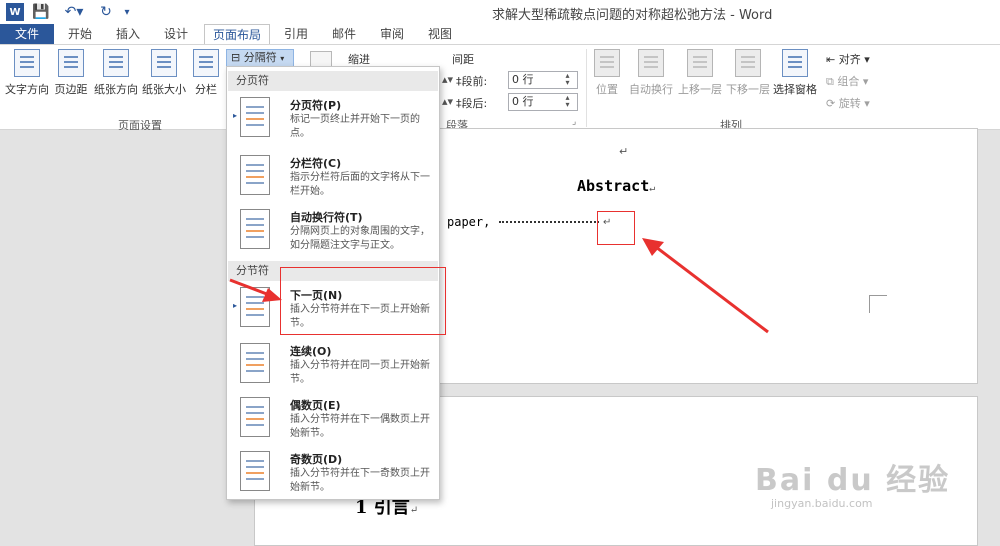 The height and width of the screenshot is (546, 1000). I want to click on tab-references: 引用, so click(296, 34).